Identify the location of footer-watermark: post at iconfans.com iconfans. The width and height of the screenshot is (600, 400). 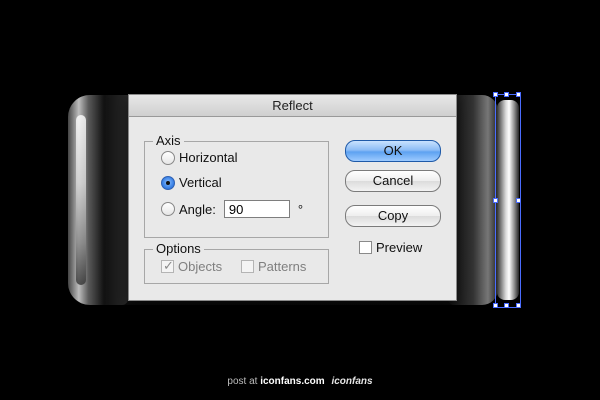
(300, 381).